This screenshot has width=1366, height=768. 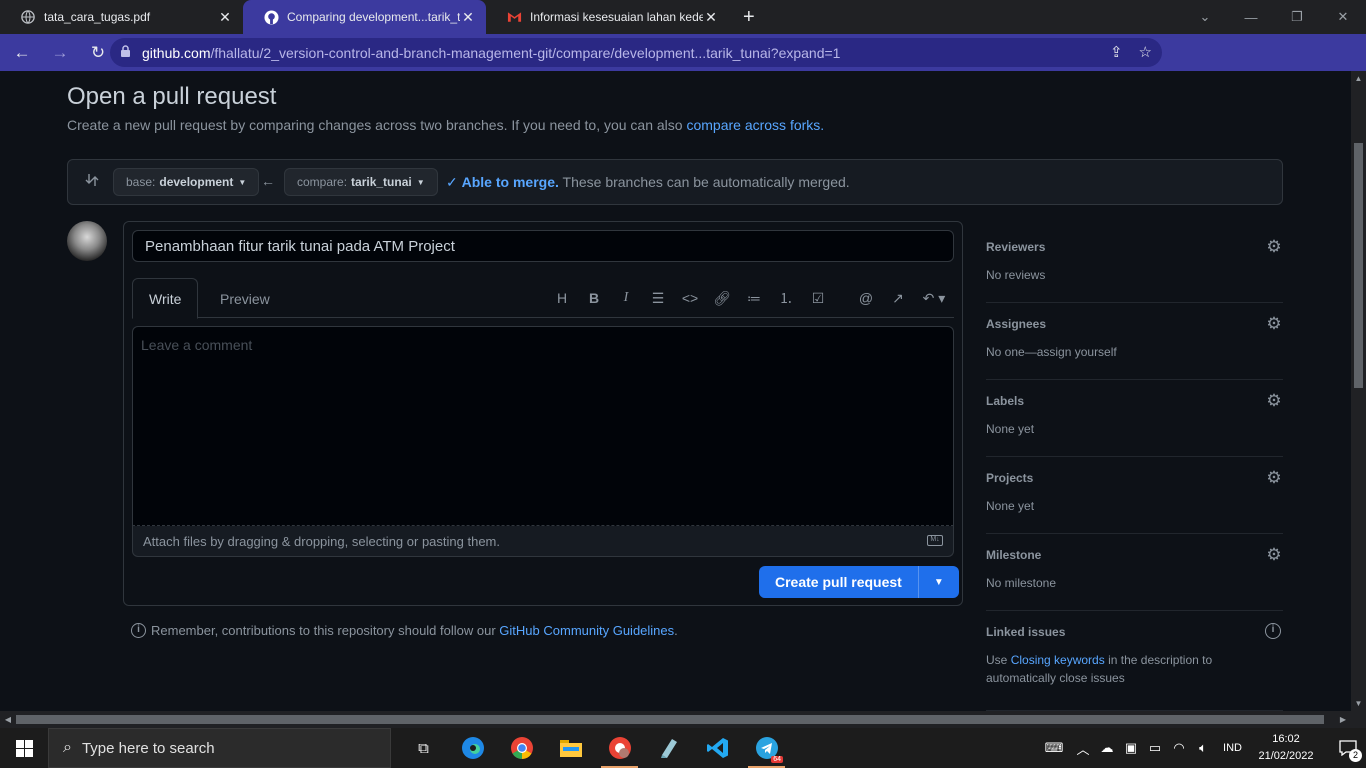 What do you see at coordinates (1134, 495) in the screenshot?
I see `sidebar-projects: Projects None yet ⚙` at bounding box center [1134, 495].